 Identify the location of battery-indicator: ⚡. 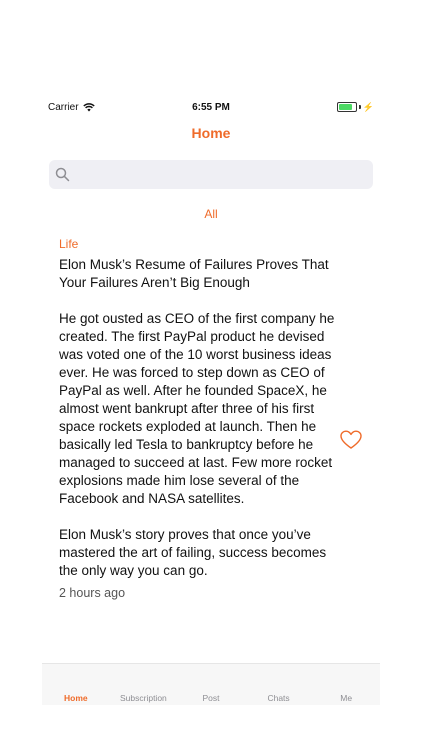
(355, 106).